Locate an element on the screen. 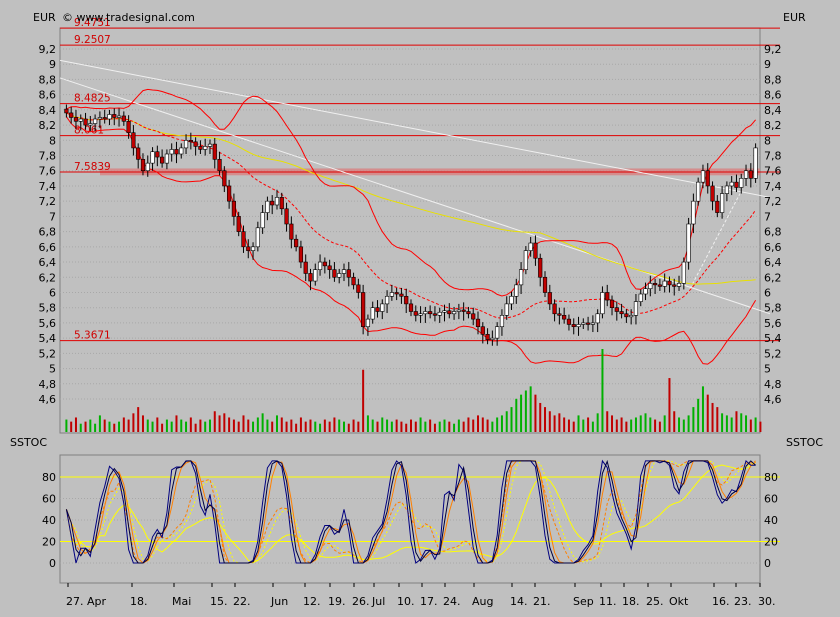  price-tick-label-right: 8 is located at coordinates (767, 140).